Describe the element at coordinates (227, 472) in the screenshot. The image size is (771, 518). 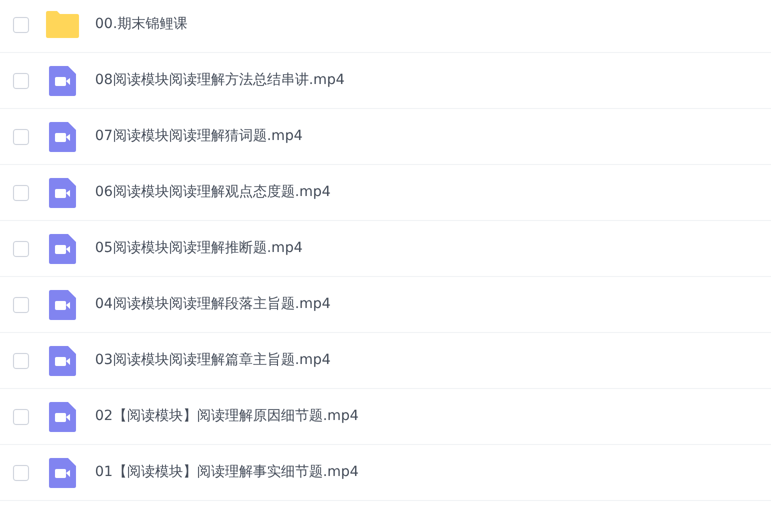
I see `file-name: 01【阅读模块】阅读理解事实细节题.mp4` at that location.